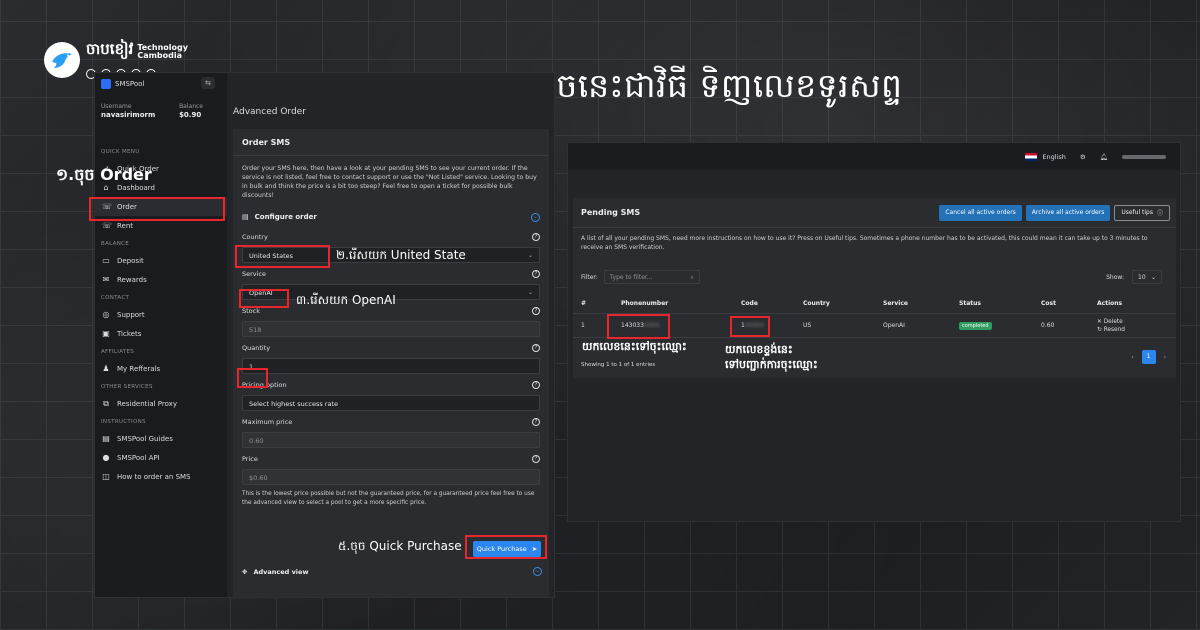 This screenshot has width=1200, height=630. I want to click on sidebar-item-label: My Refferals, so click(139, 368).